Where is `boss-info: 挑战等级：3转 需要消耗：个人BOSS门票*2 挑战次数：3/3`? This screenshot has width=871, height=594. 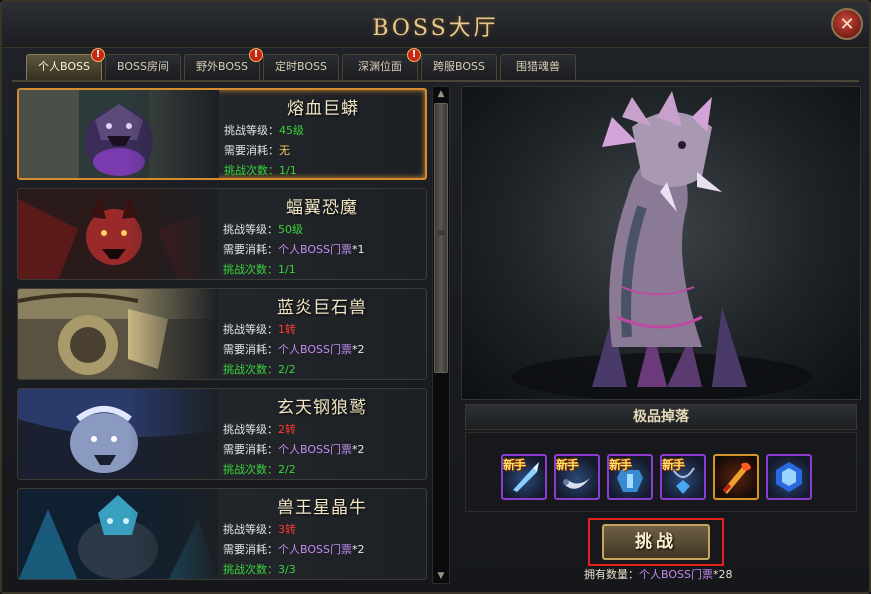 boss-info: 挑战等级：3转 需要消耗：个人BOSS门票*2 挑战次数：3/3 is located at coordinates (294, 549).